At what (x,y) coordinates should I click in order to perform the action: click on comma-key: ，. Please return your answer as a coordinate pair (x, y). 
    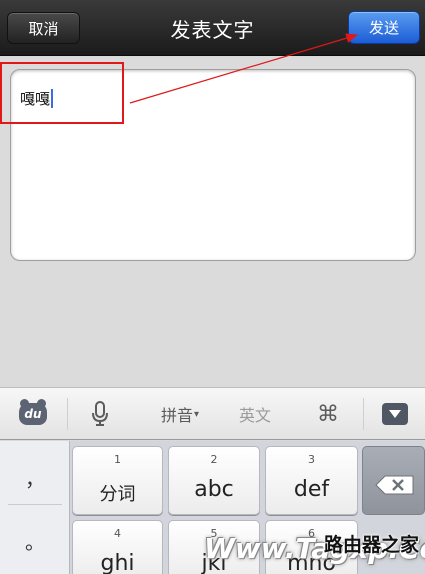
    Looking at the image, I should click on (35, 477).